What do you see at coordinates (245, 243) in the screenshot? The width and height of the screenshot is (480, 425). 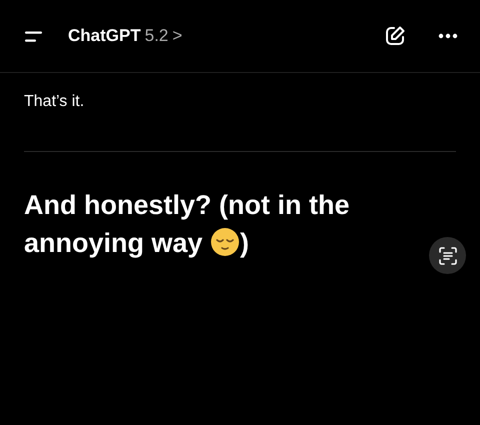 I see `message-heading-end: )` at bounding box center [245, 243].